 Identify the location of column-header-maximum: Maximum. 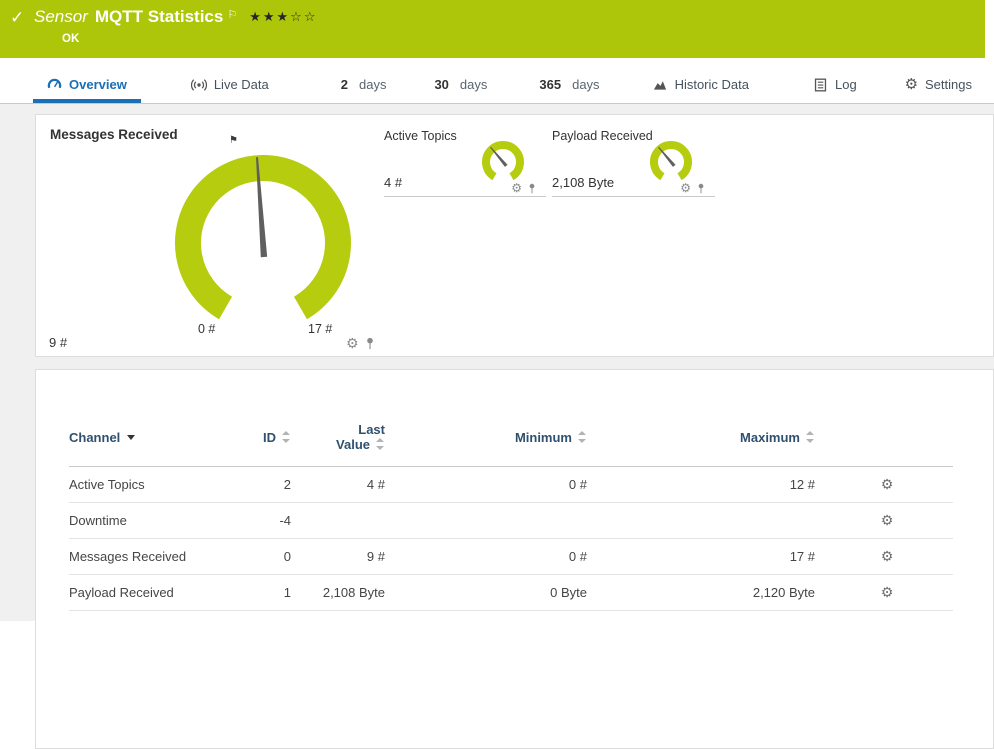
(707, 440).